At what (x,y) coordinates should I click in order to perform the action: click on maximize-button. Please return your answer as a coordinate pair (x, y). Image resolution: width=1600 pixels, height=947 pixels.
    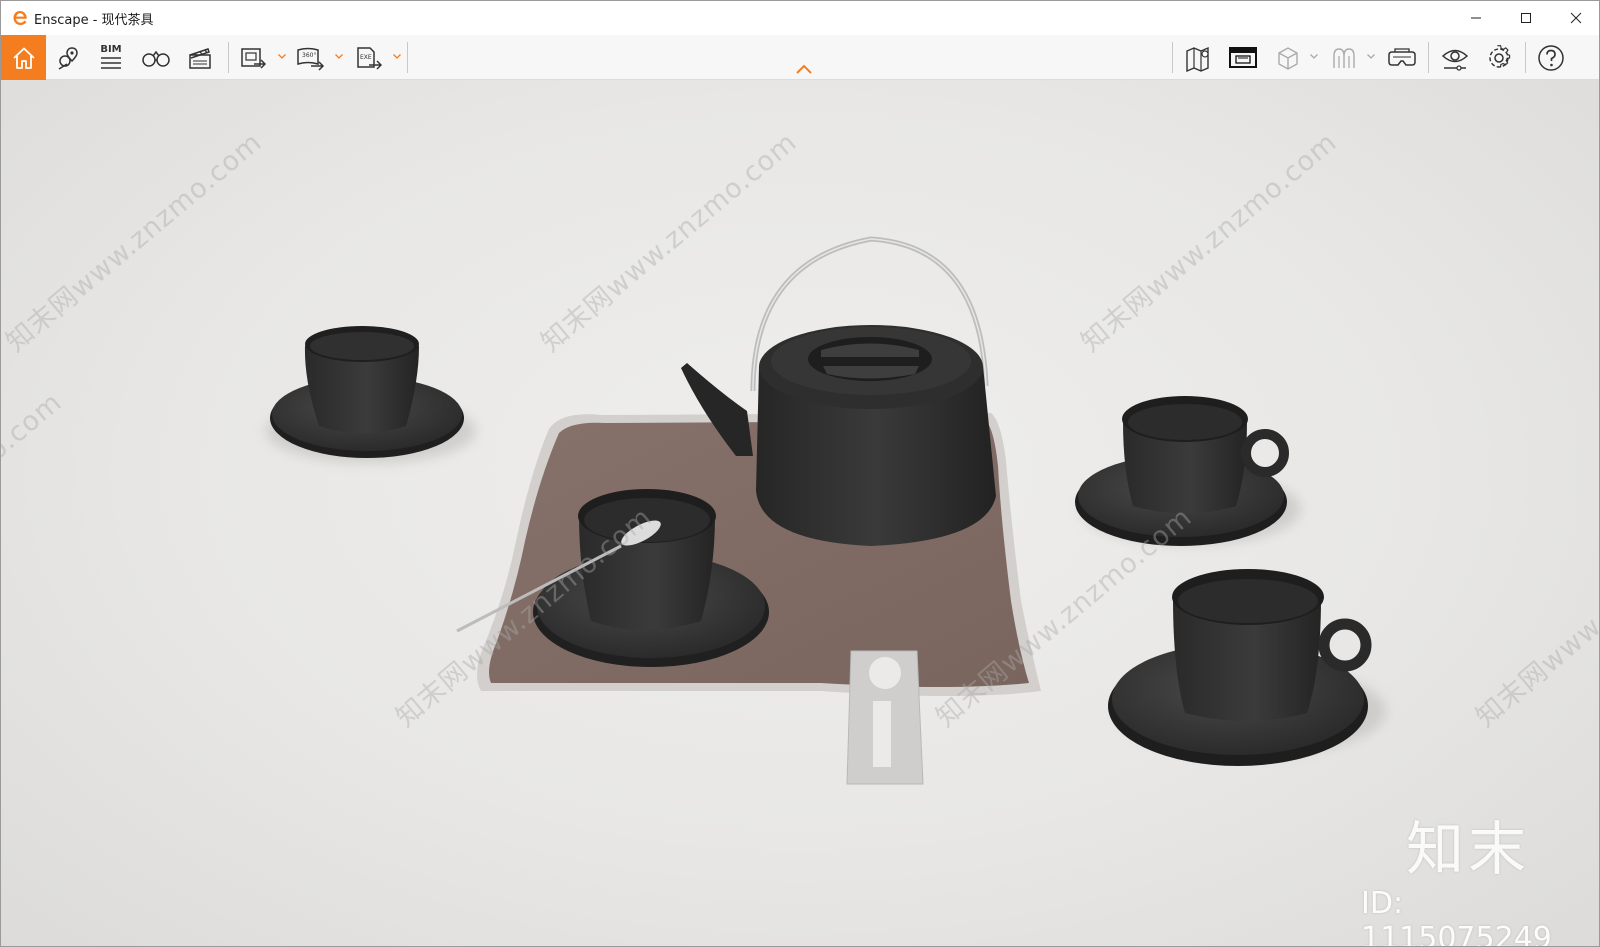
    Looking at the image, I should click on (1526, 18).